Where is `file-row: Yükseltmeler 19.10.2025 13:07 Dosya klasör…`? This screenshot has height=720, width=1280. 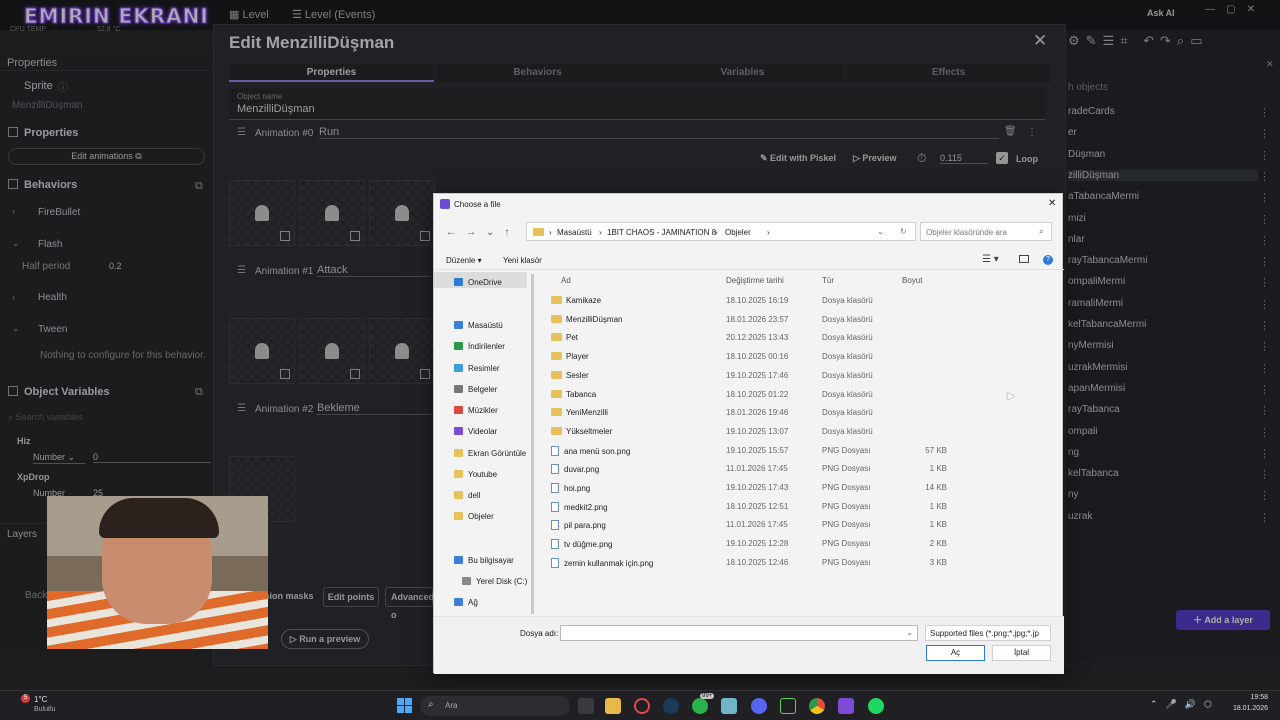 file-row: Yükseltmeler 19.10.2025 13:07 Dosya klasör… is located at coordinates (749, 432).